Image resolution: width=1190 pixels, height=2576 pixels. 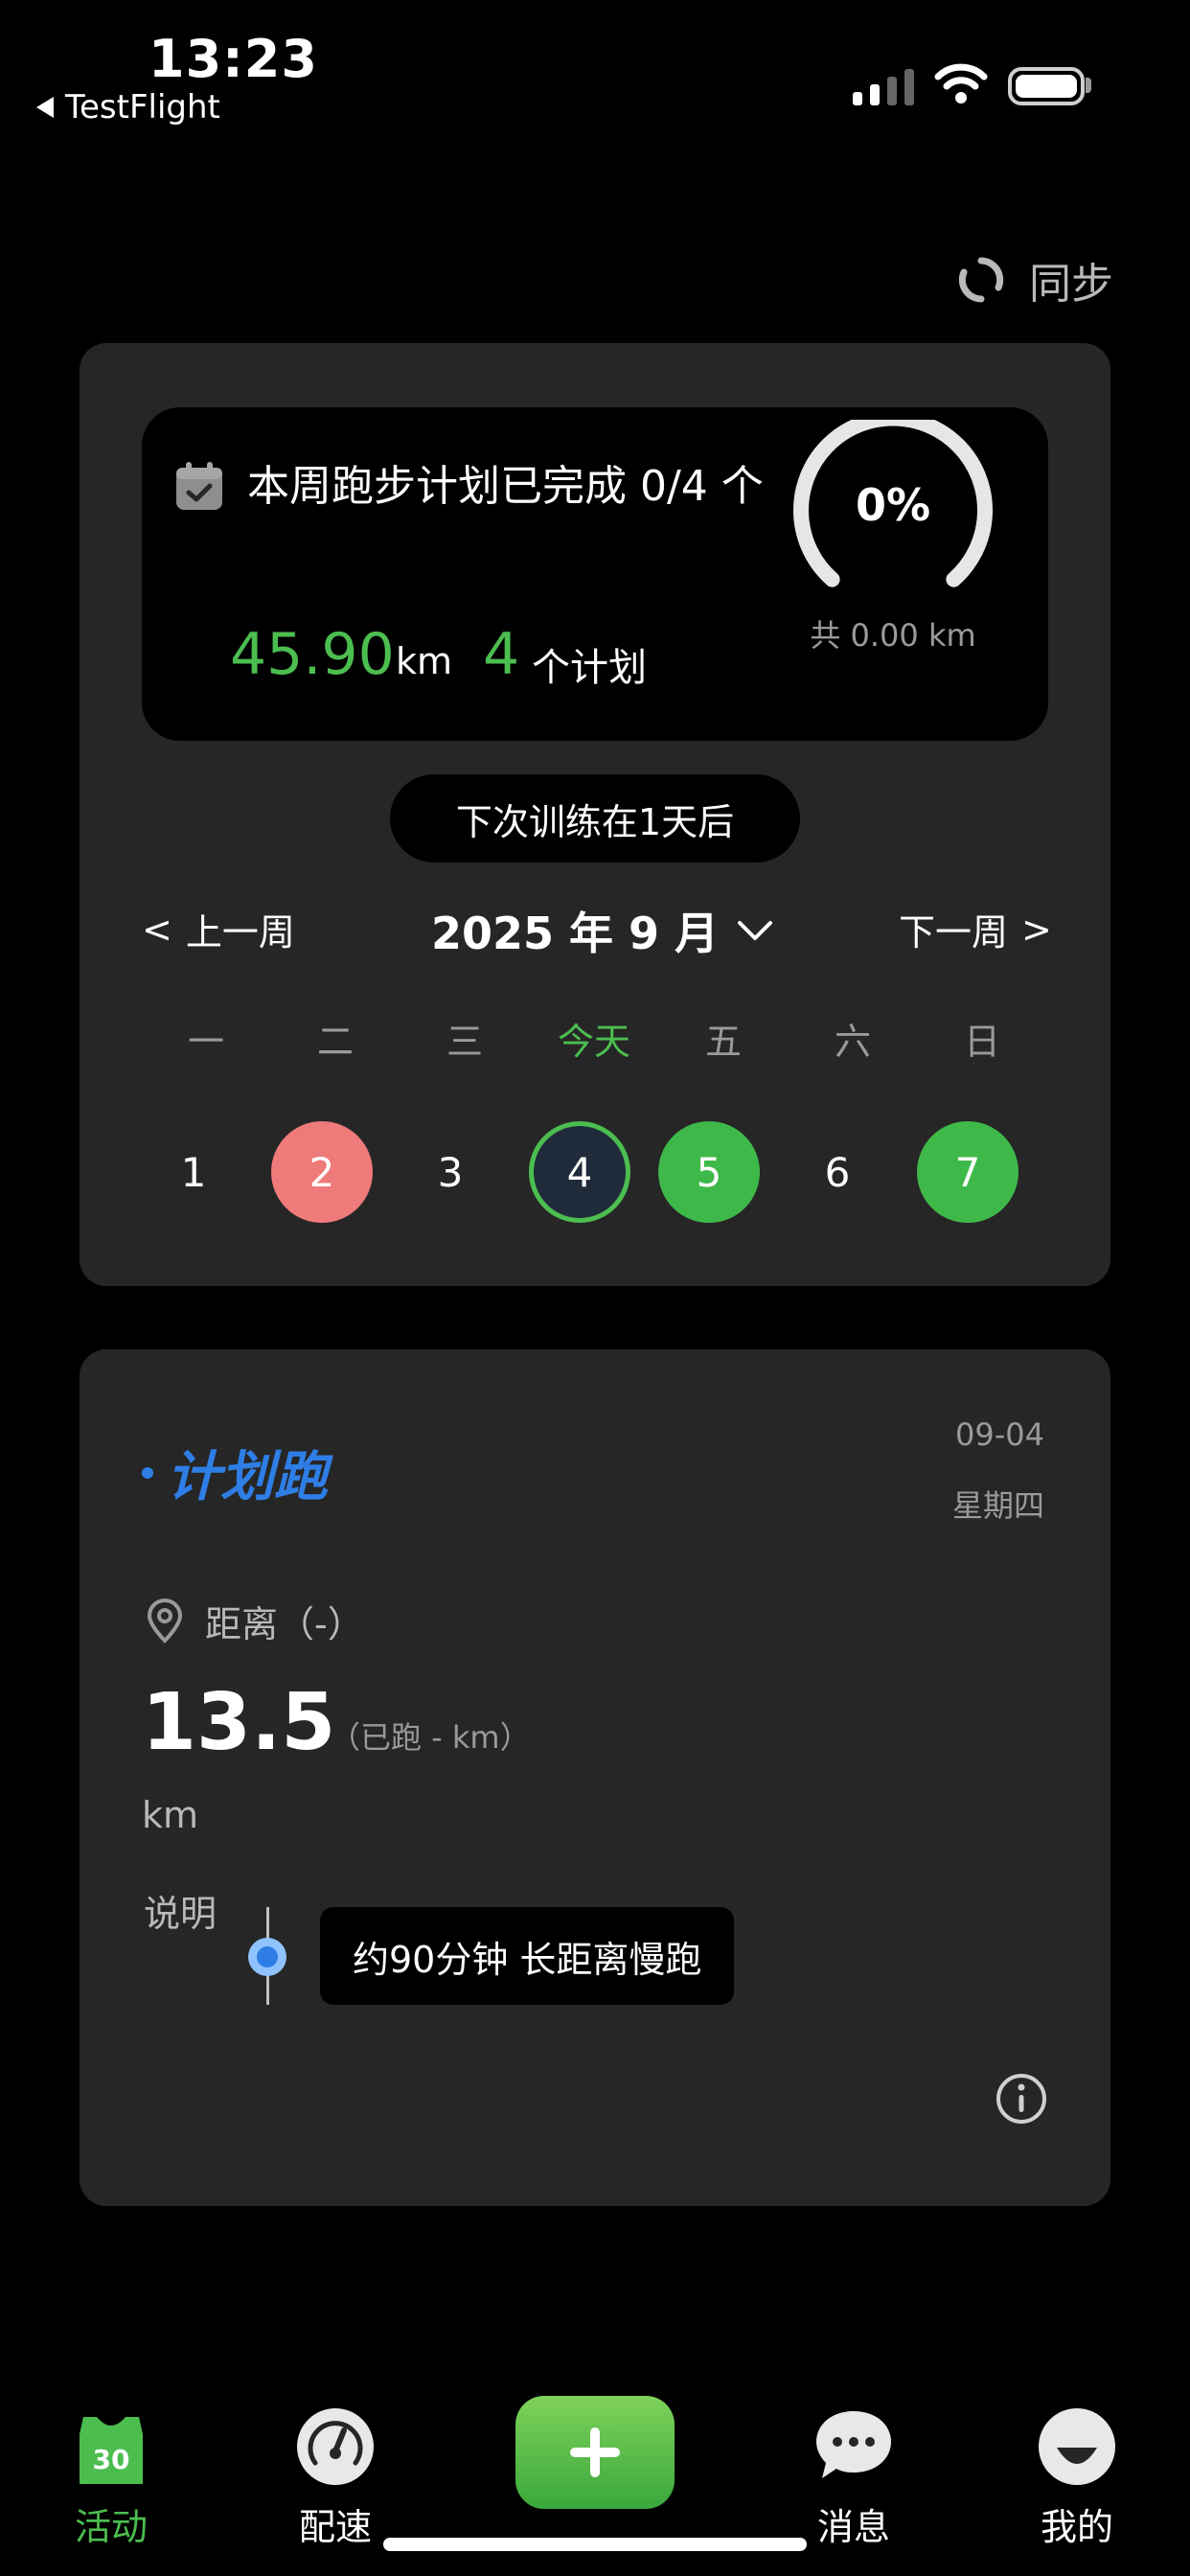 I want to click on chevron-right-icon: >, so click(x=1037, y=929).